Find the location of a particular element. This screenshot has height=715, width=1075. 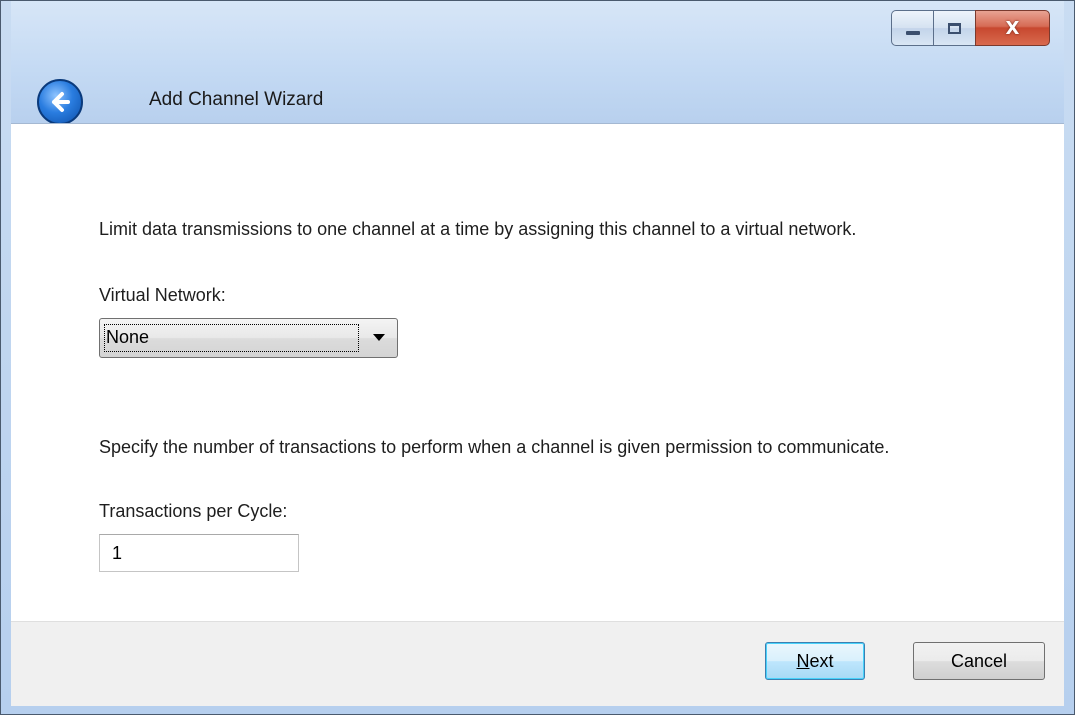

next-button: Next is located at coordinates (815, 661).